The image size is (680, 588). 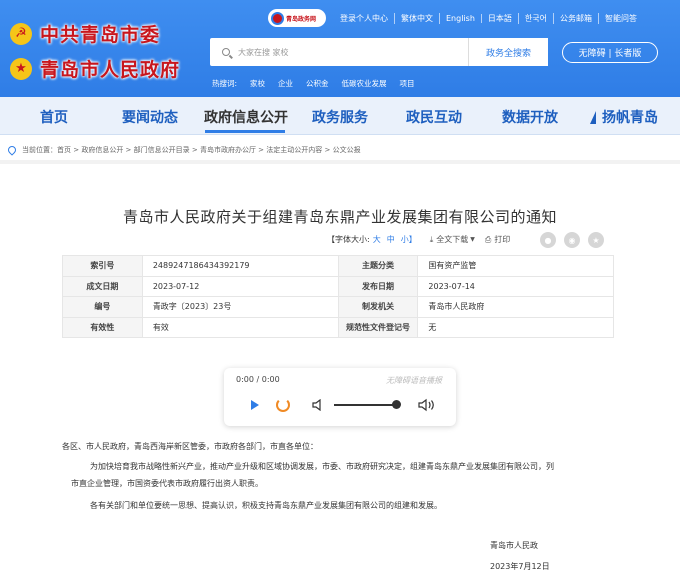 What do you see at coordinates (536, 18) in the screenshot?
I see `korean-link: 한국어` at bounding box center [536, 18].